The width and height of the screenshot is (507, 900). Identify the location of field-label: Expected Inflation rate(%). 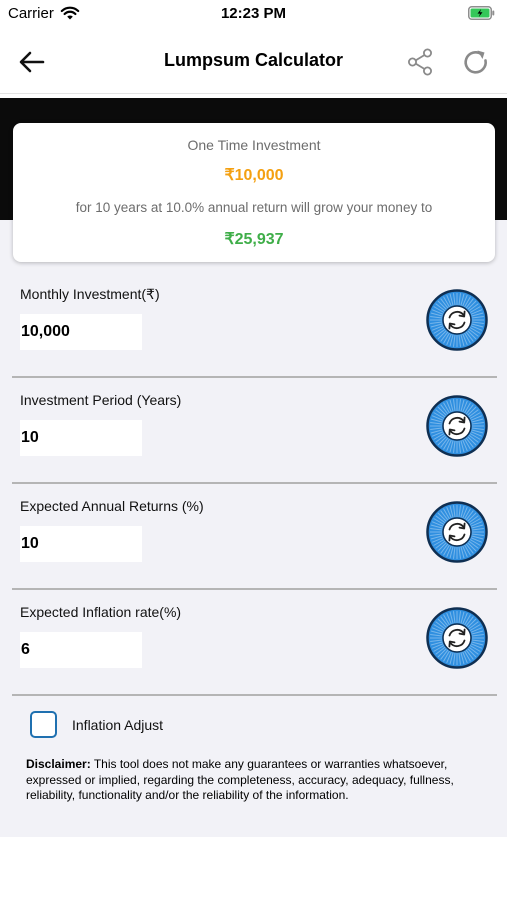
(101, 612).